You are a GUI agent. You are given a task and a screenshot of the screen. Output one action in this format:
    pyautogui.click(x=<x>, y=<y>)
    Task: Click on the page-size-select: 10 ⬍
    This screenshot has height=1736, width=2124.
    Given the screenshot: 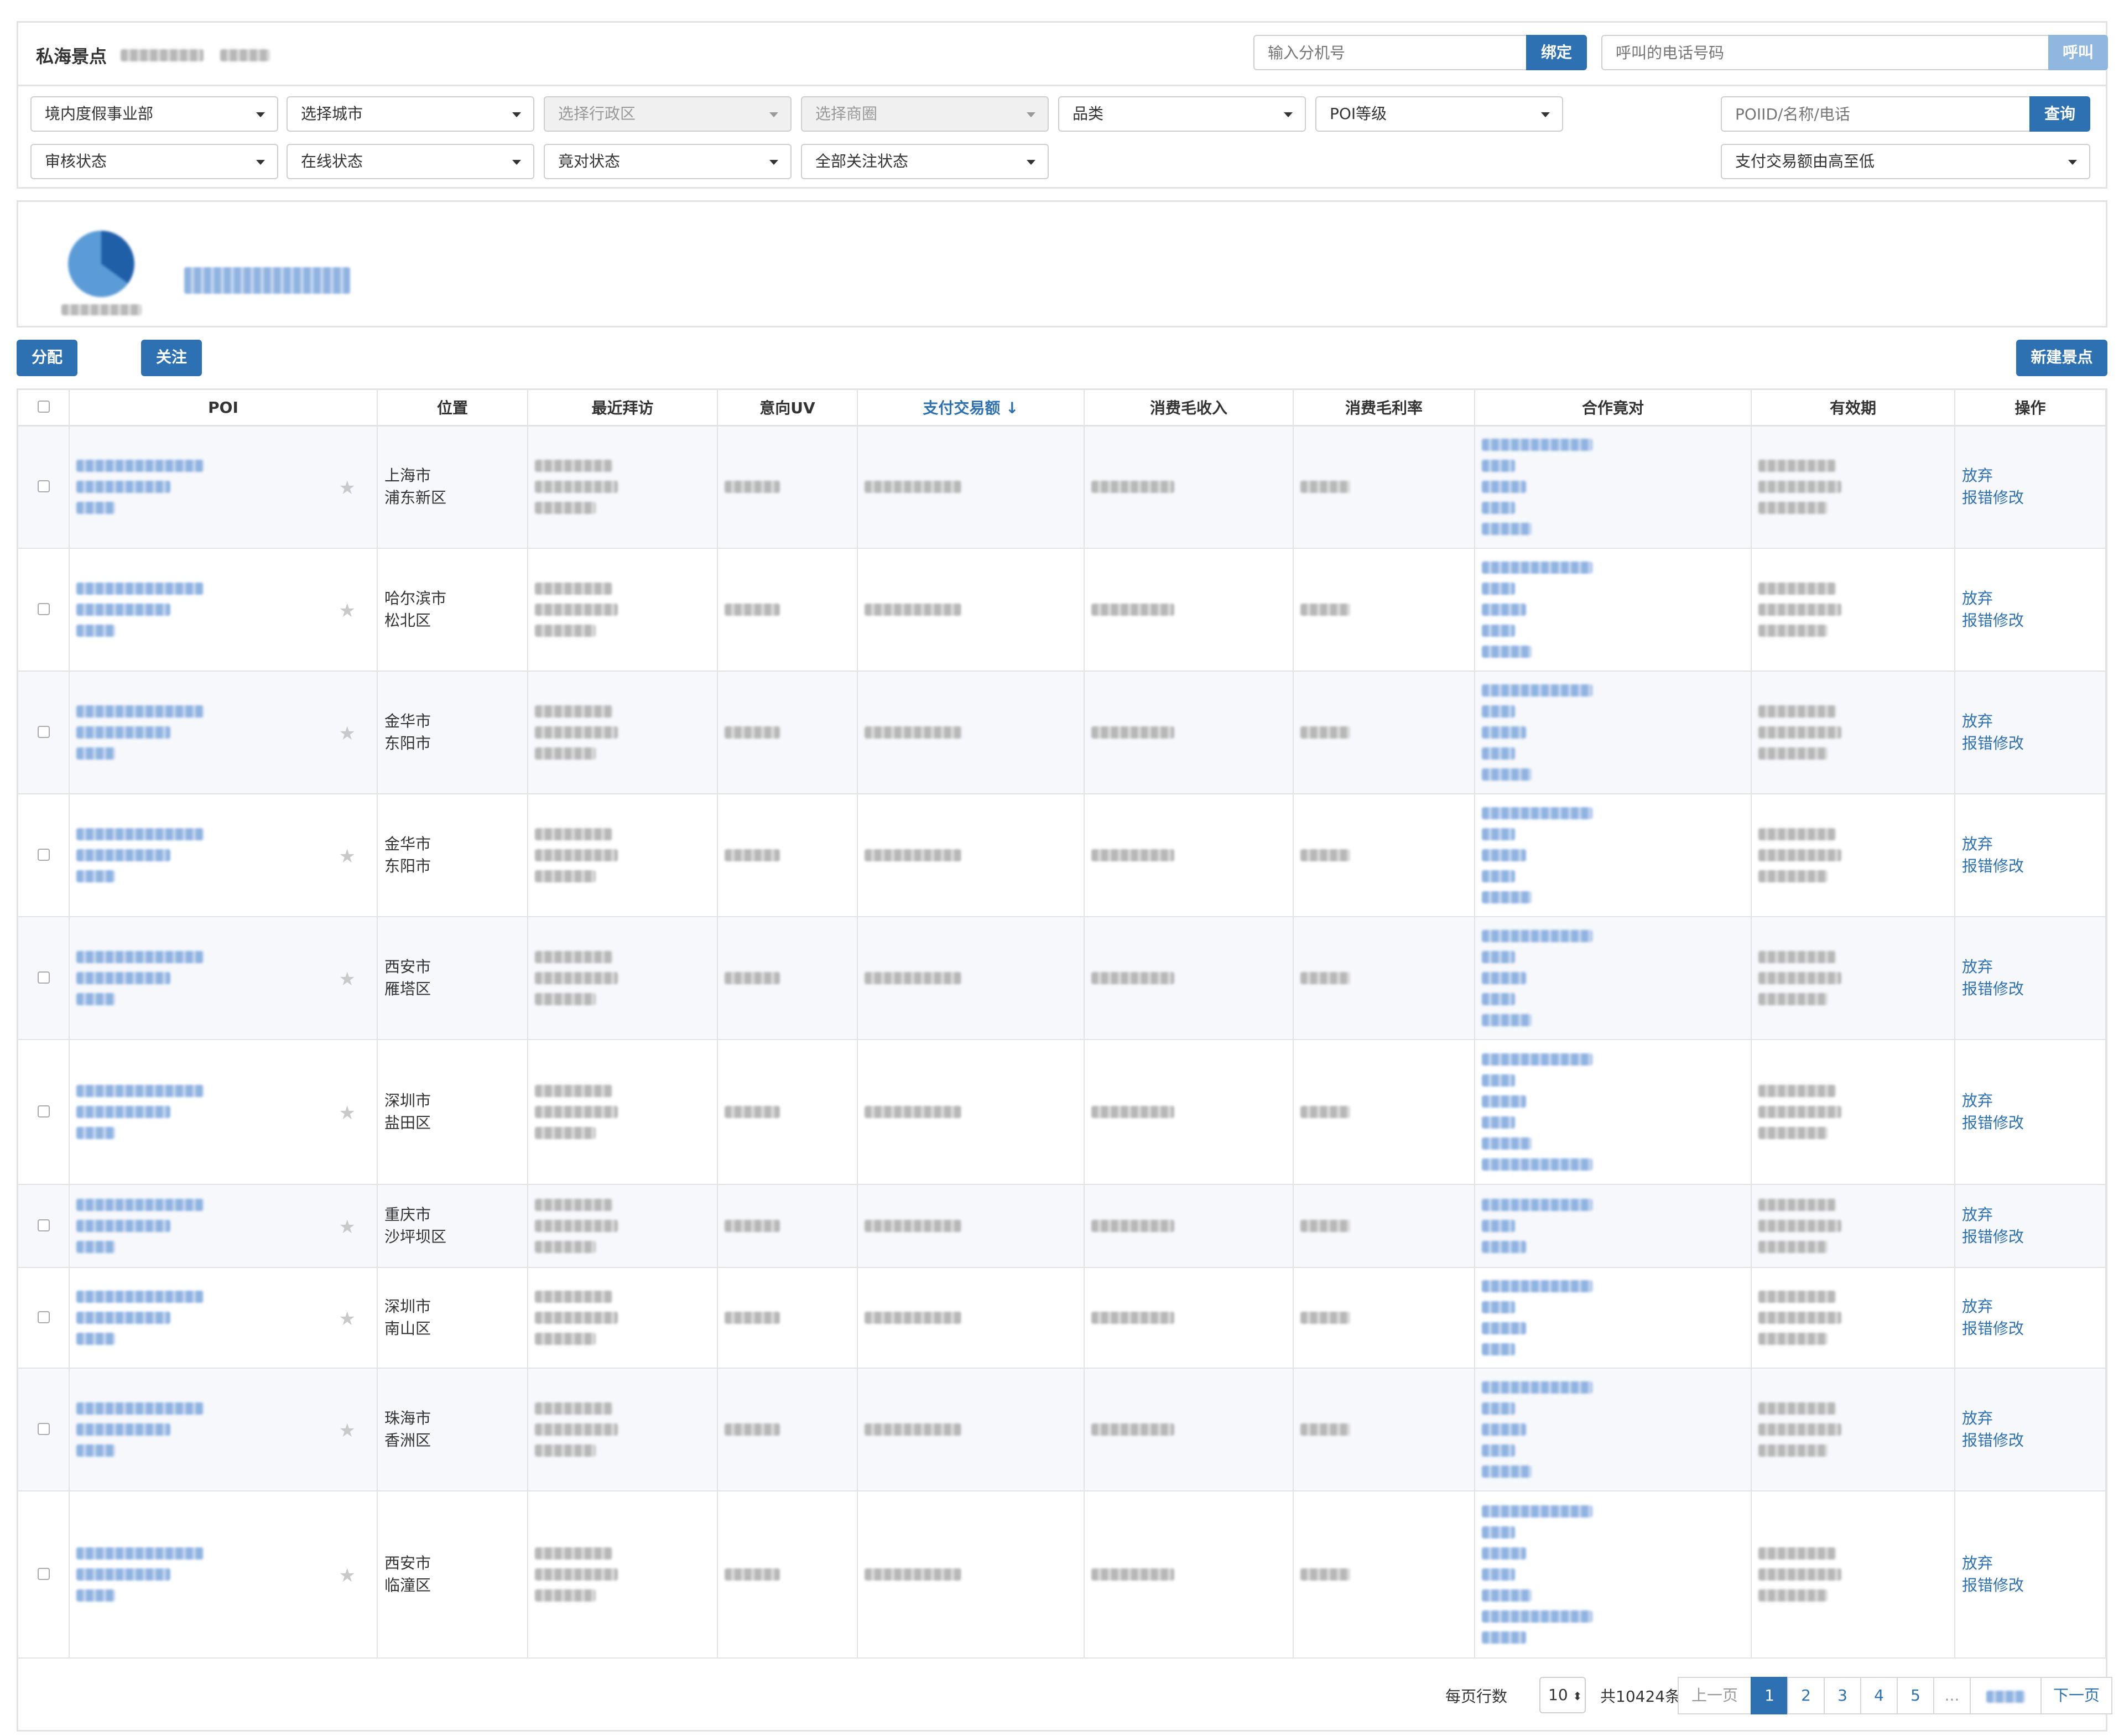 What is the action you would take?
    pyautogui.click(x=1562, y=1695)
    